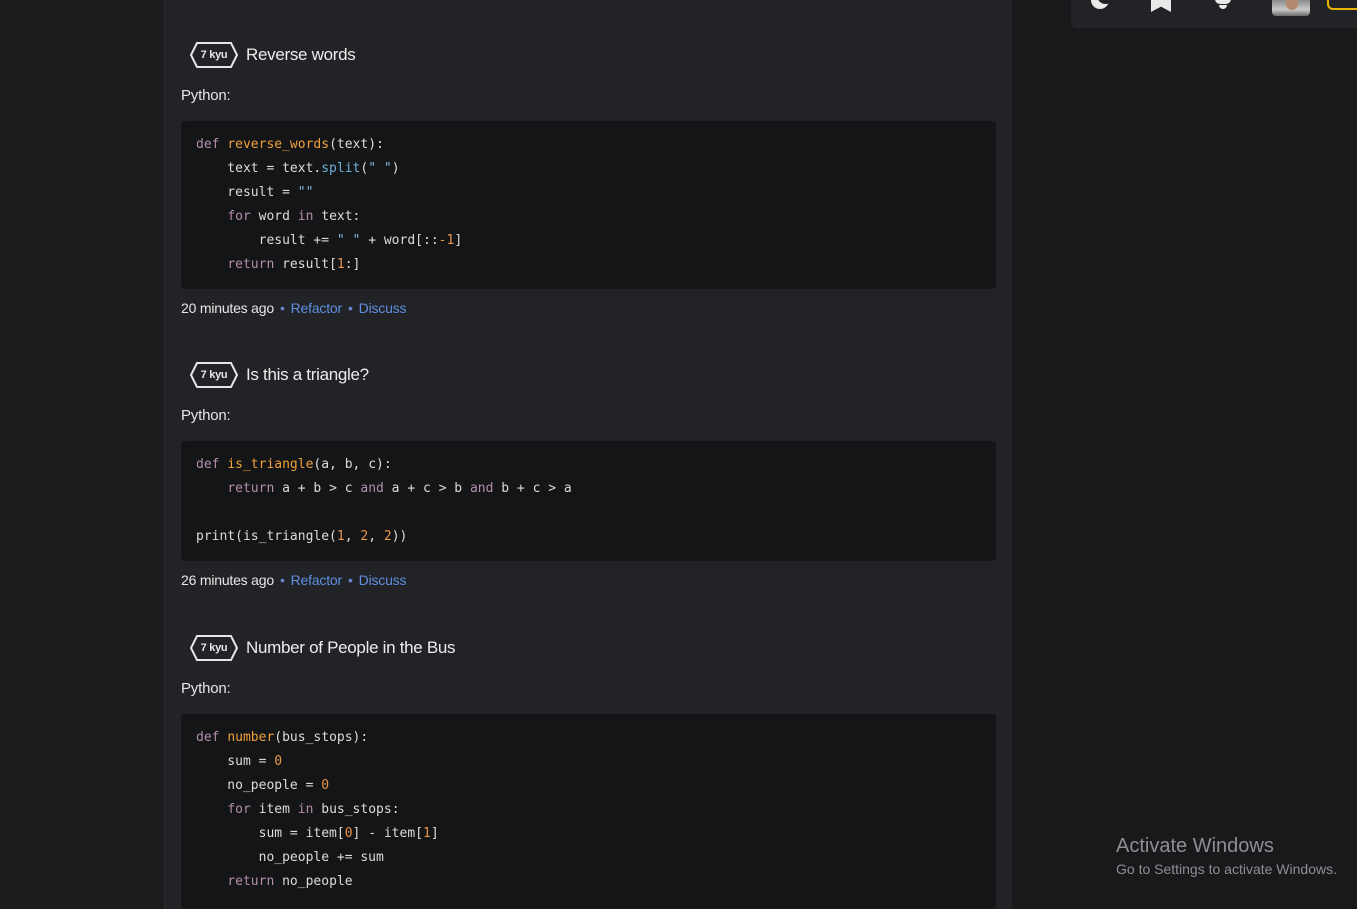  I want to click on moon-icon, so click(1102, 6).